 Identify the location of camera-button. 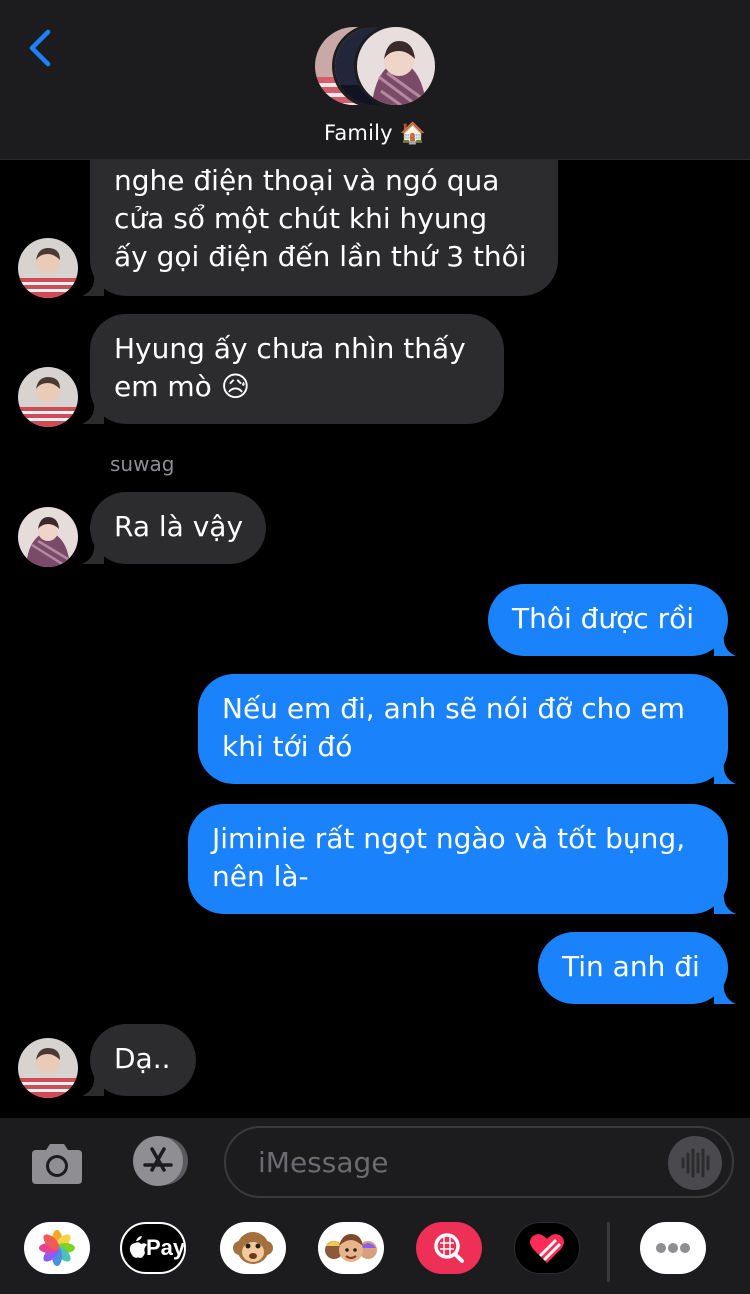
(57, 1162).